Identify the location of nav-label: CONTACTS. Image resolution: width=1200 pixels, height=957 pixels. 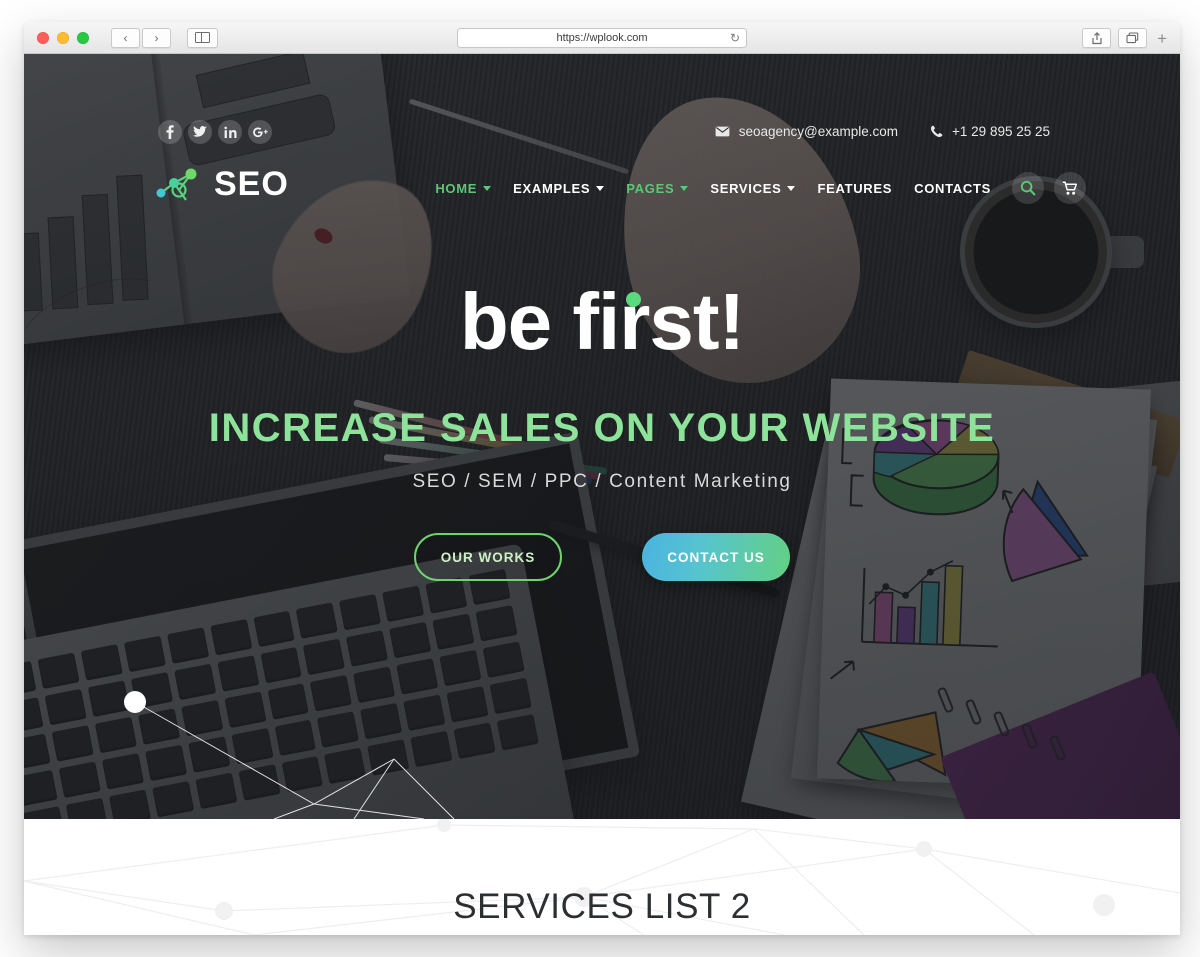
(952, 188).